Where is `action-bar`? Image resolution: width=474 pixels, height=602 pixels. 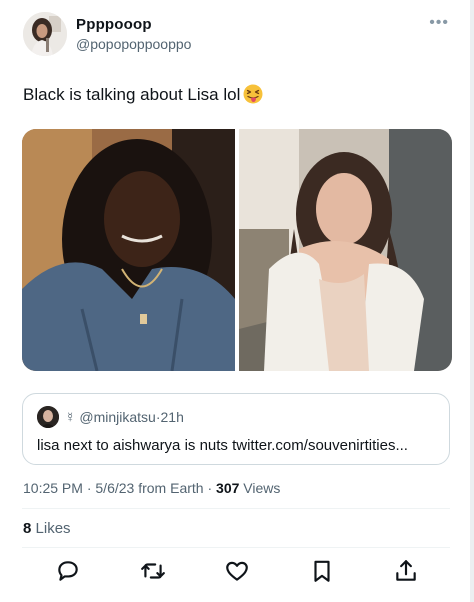
action-bar is located at coordinates (237, 573).